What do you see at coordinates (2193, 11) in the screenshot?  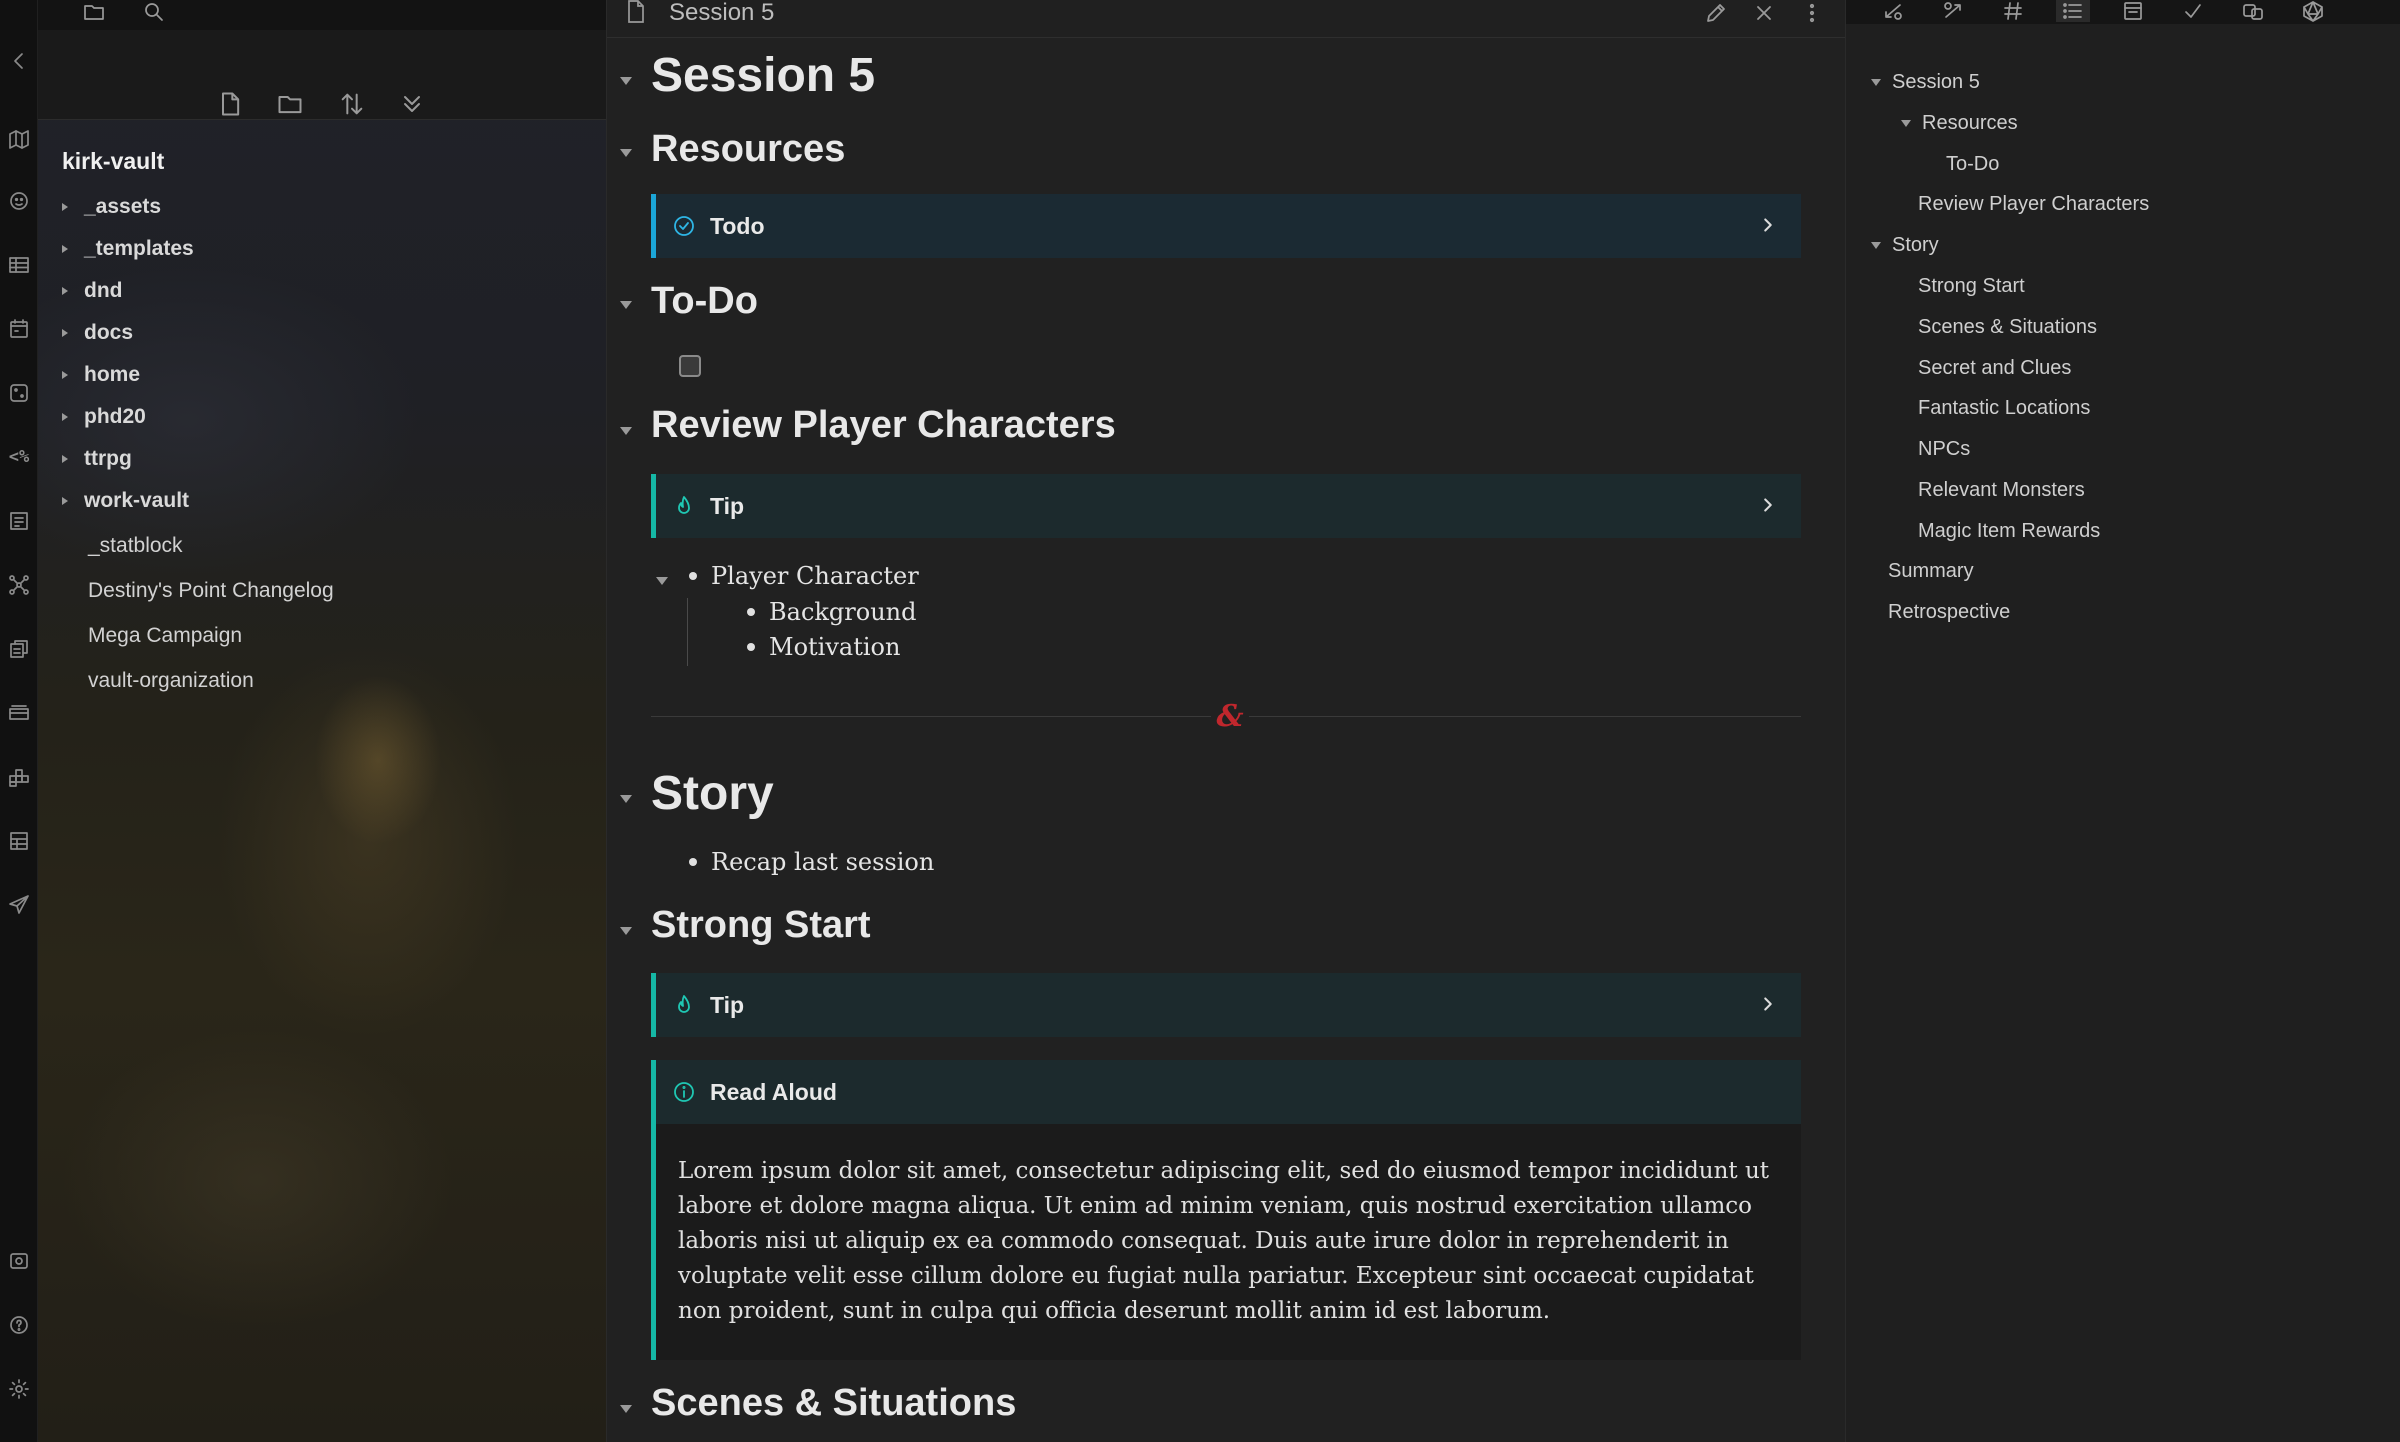 I see `checkmark-icon` at bounding box center [2193, 11].